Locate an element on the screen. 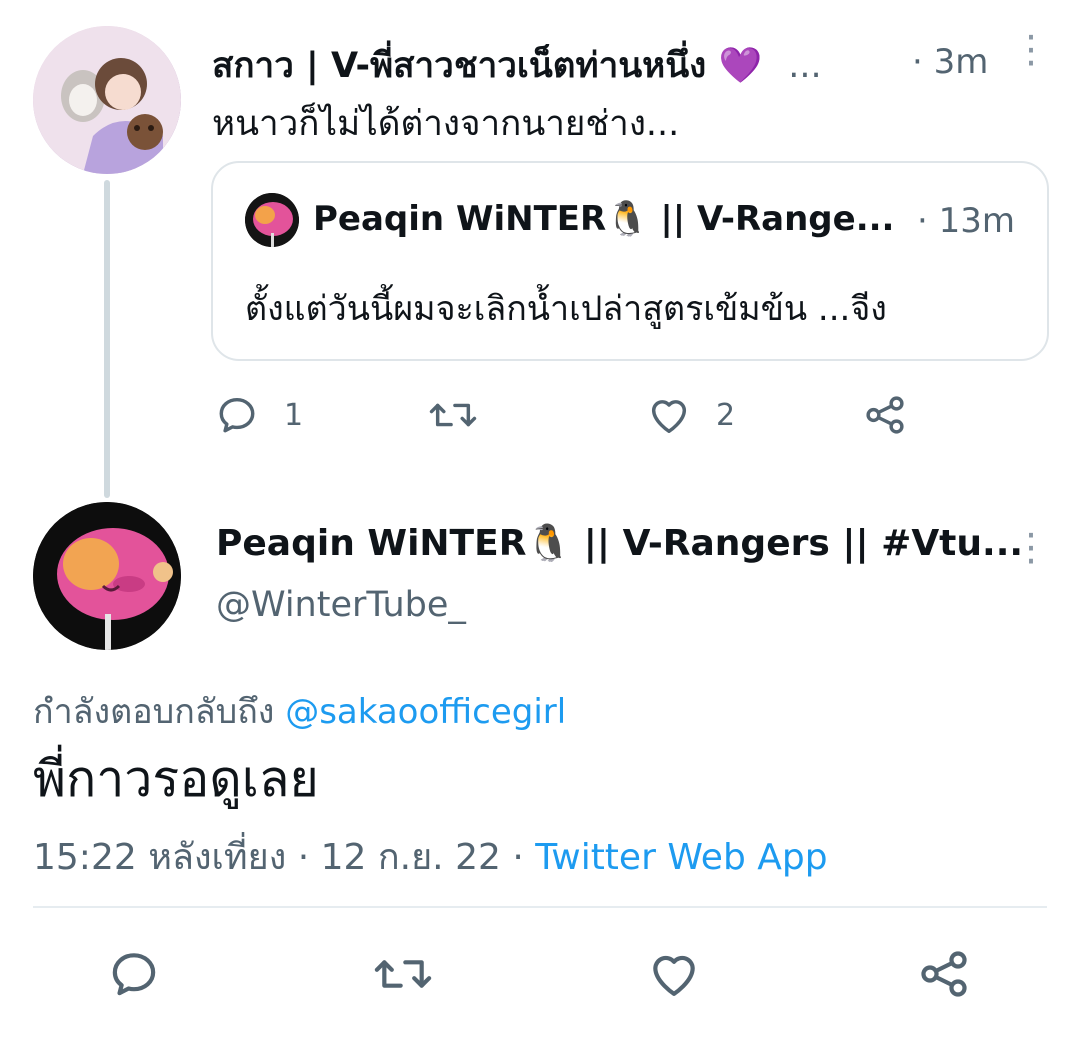  quoted-author-avatar is located at coordinates (272, 220).